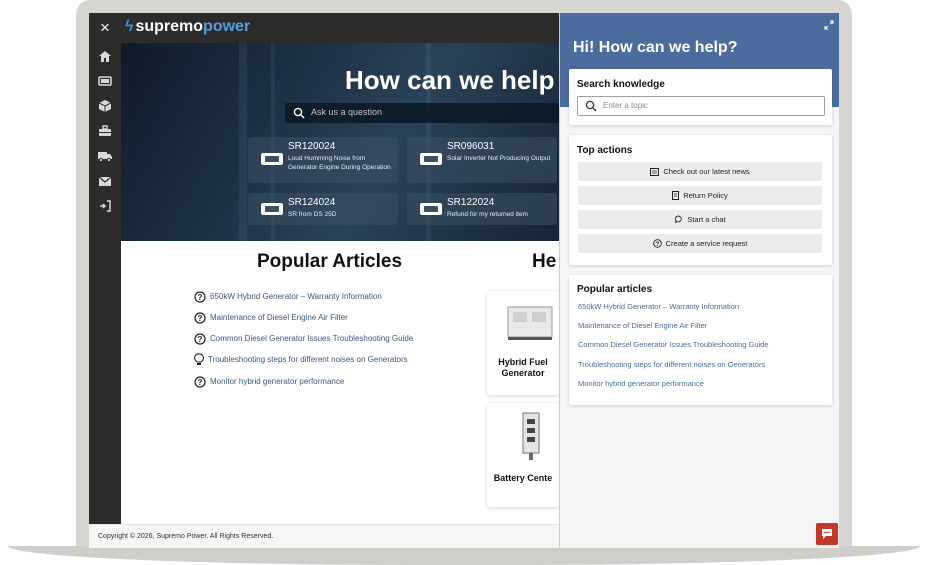 This screenshot has width=927, height=565. What do you see at coordinates (169, 26) in the screenshot?
I see `brand-name: supremo` at bounding box center [169, 26].